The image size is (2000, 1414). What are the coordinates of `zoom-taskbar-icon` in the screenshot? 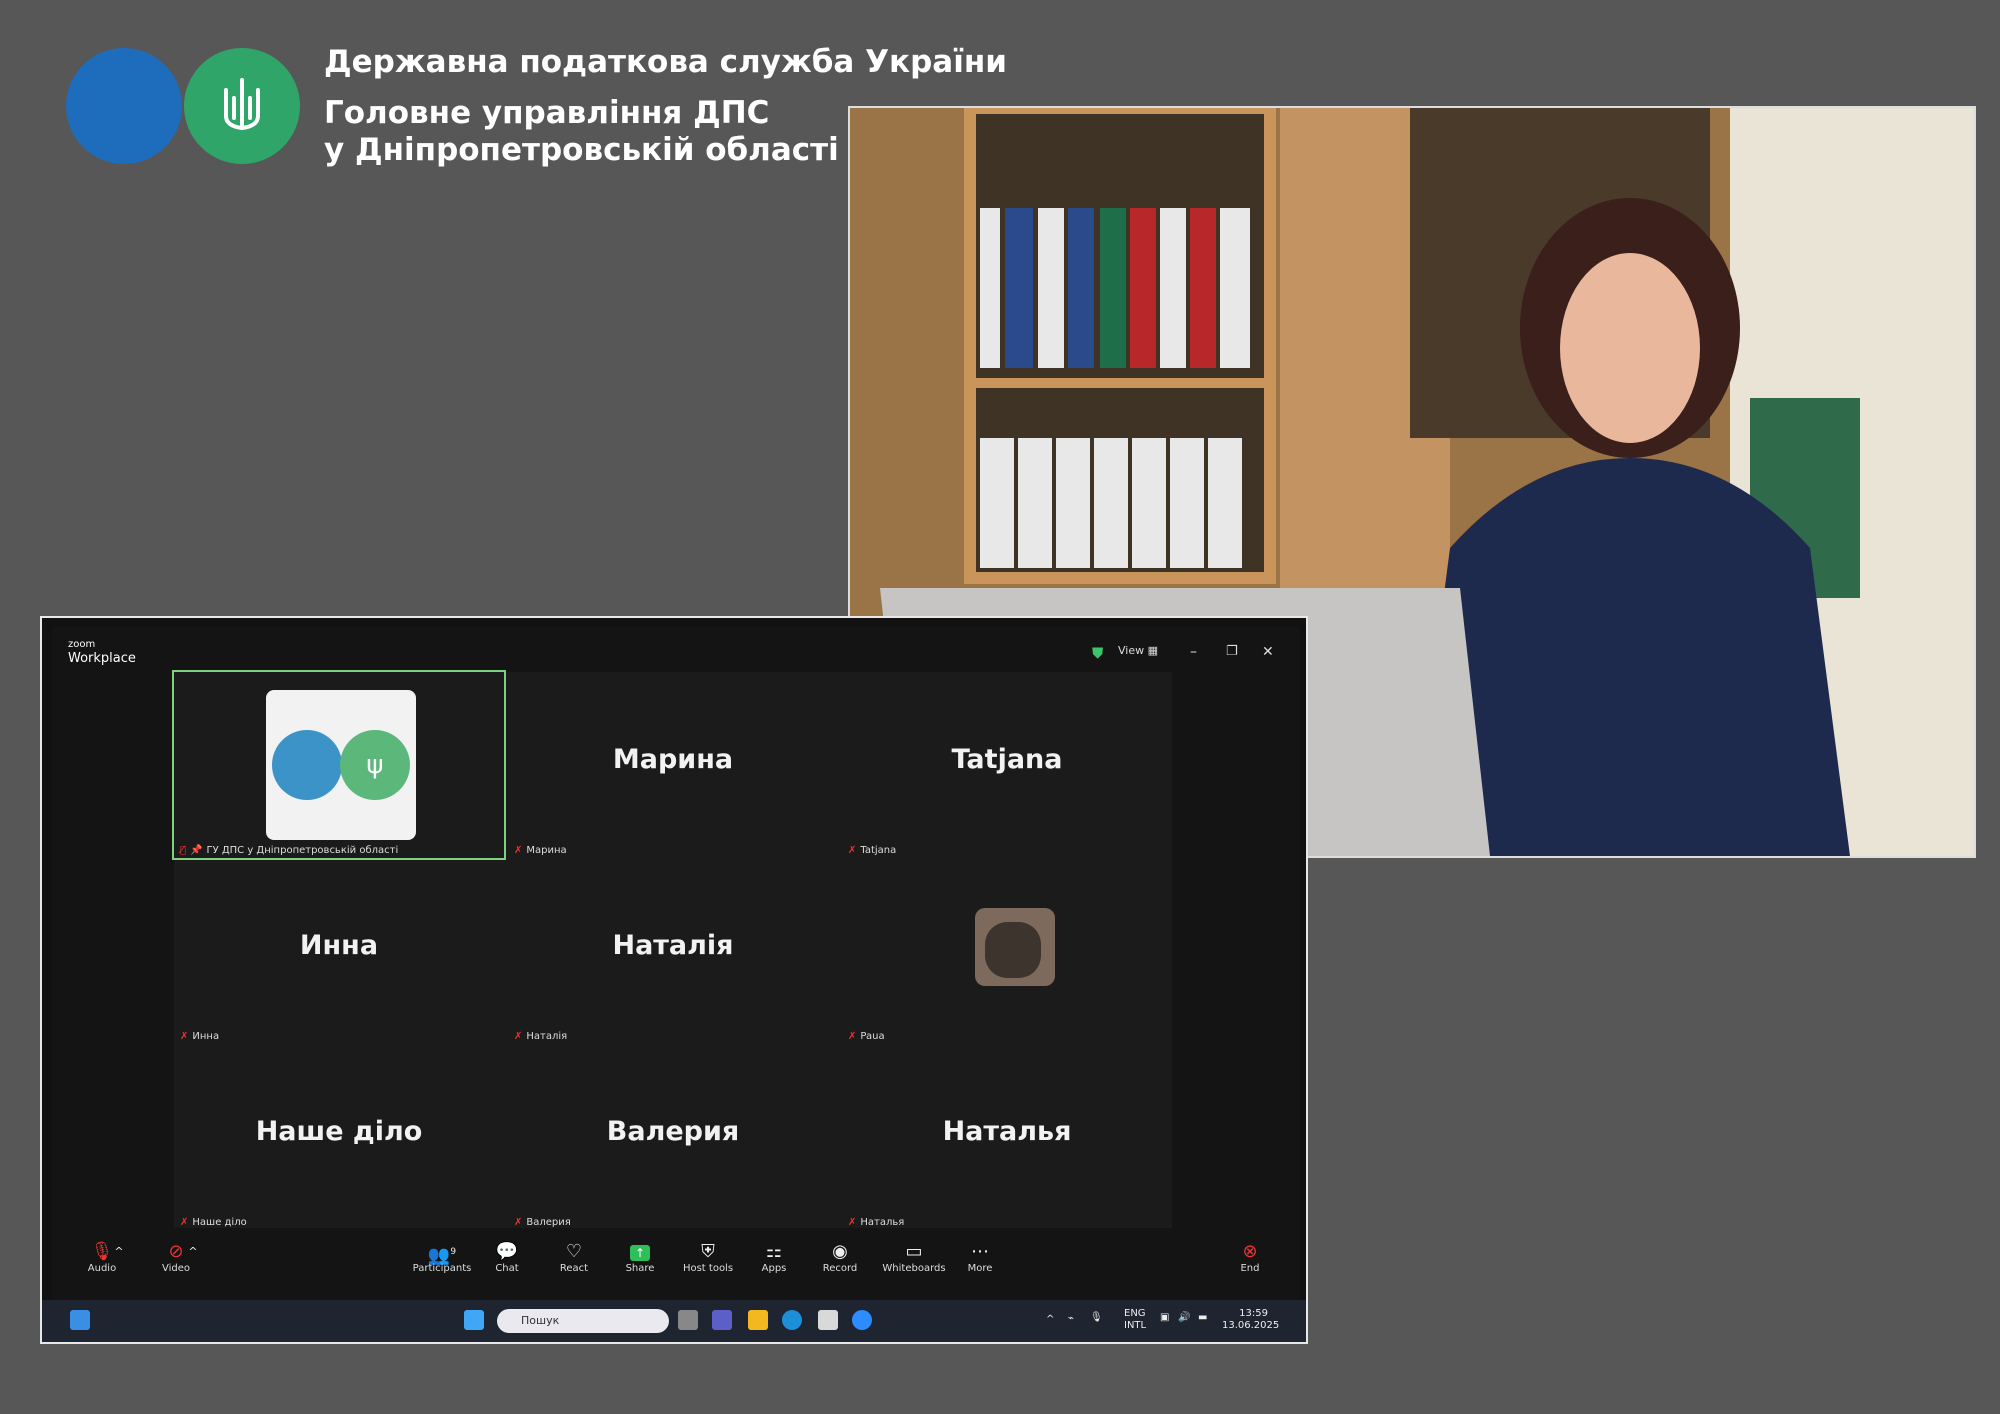 It's located at (862, 1320).